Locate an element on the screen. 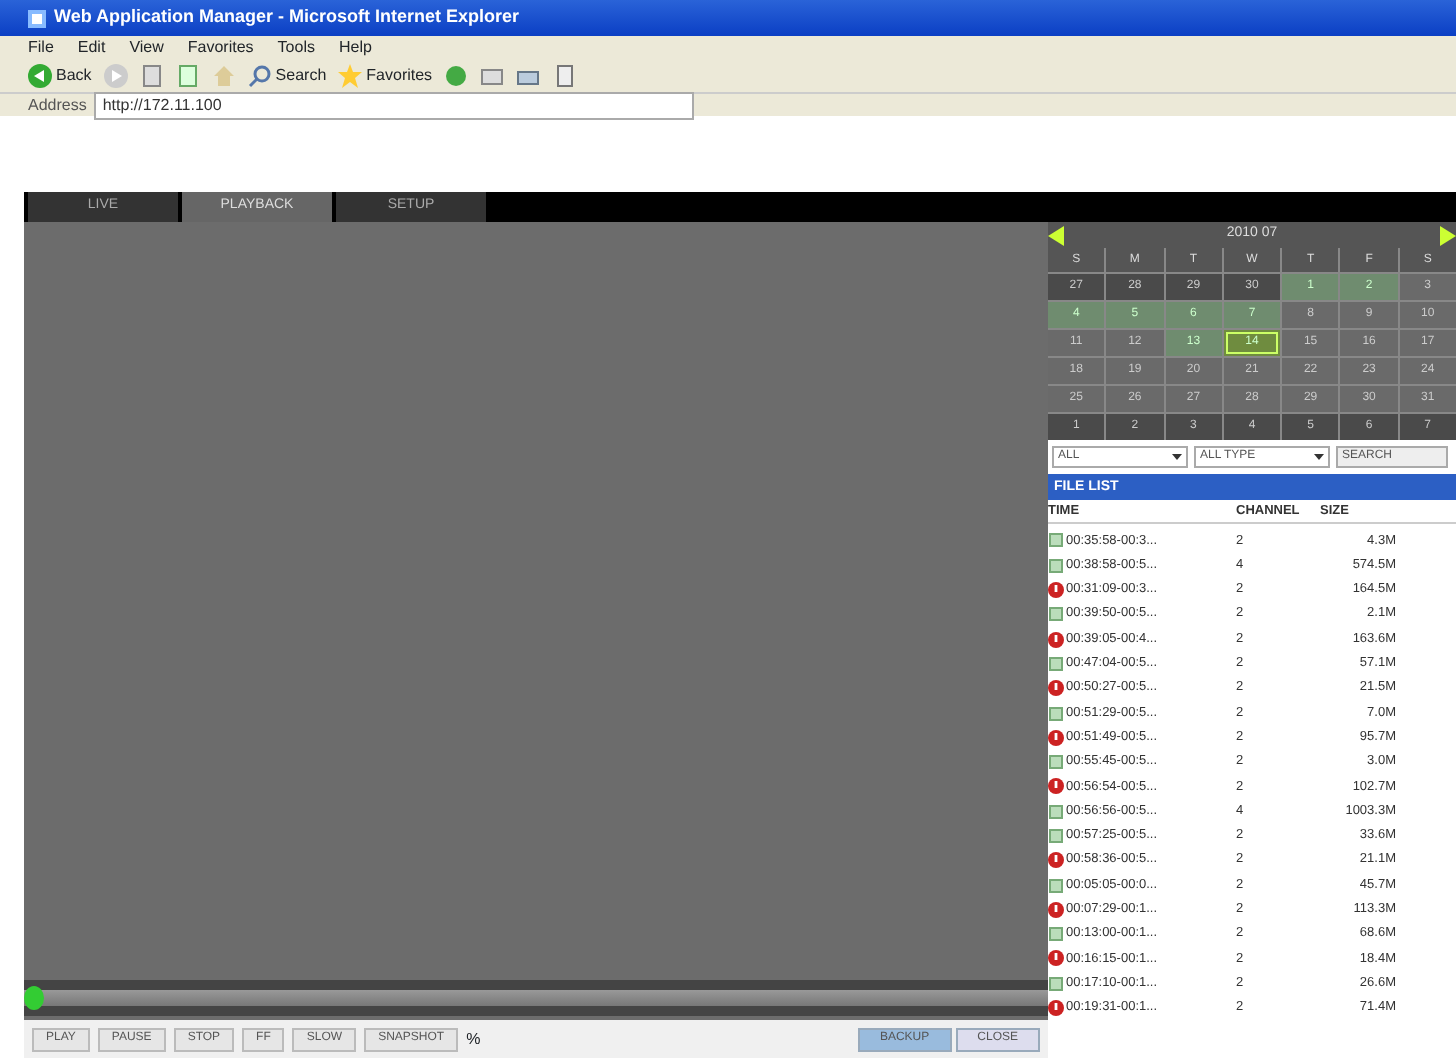 This screenshot has width=1456, height=1058. ie-icon is located at coordinates (37, 18).